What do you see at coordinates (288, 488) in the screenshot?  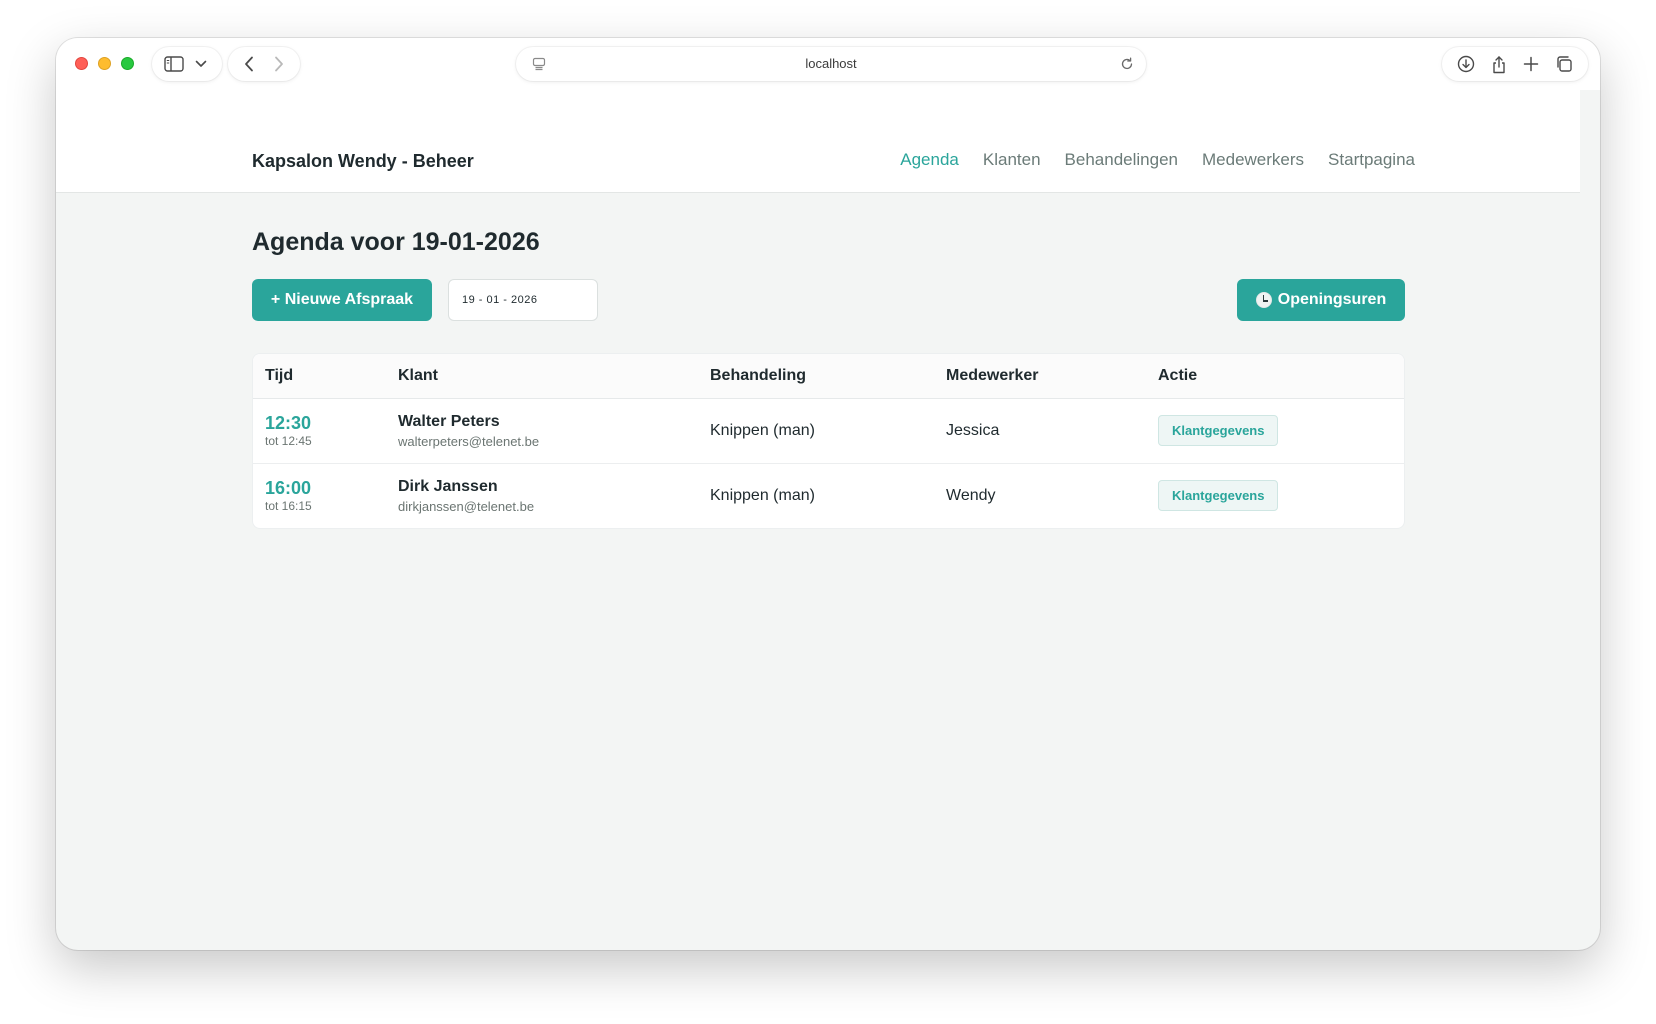 I see `start-time: 16:00` at bounding box center [288, 488].